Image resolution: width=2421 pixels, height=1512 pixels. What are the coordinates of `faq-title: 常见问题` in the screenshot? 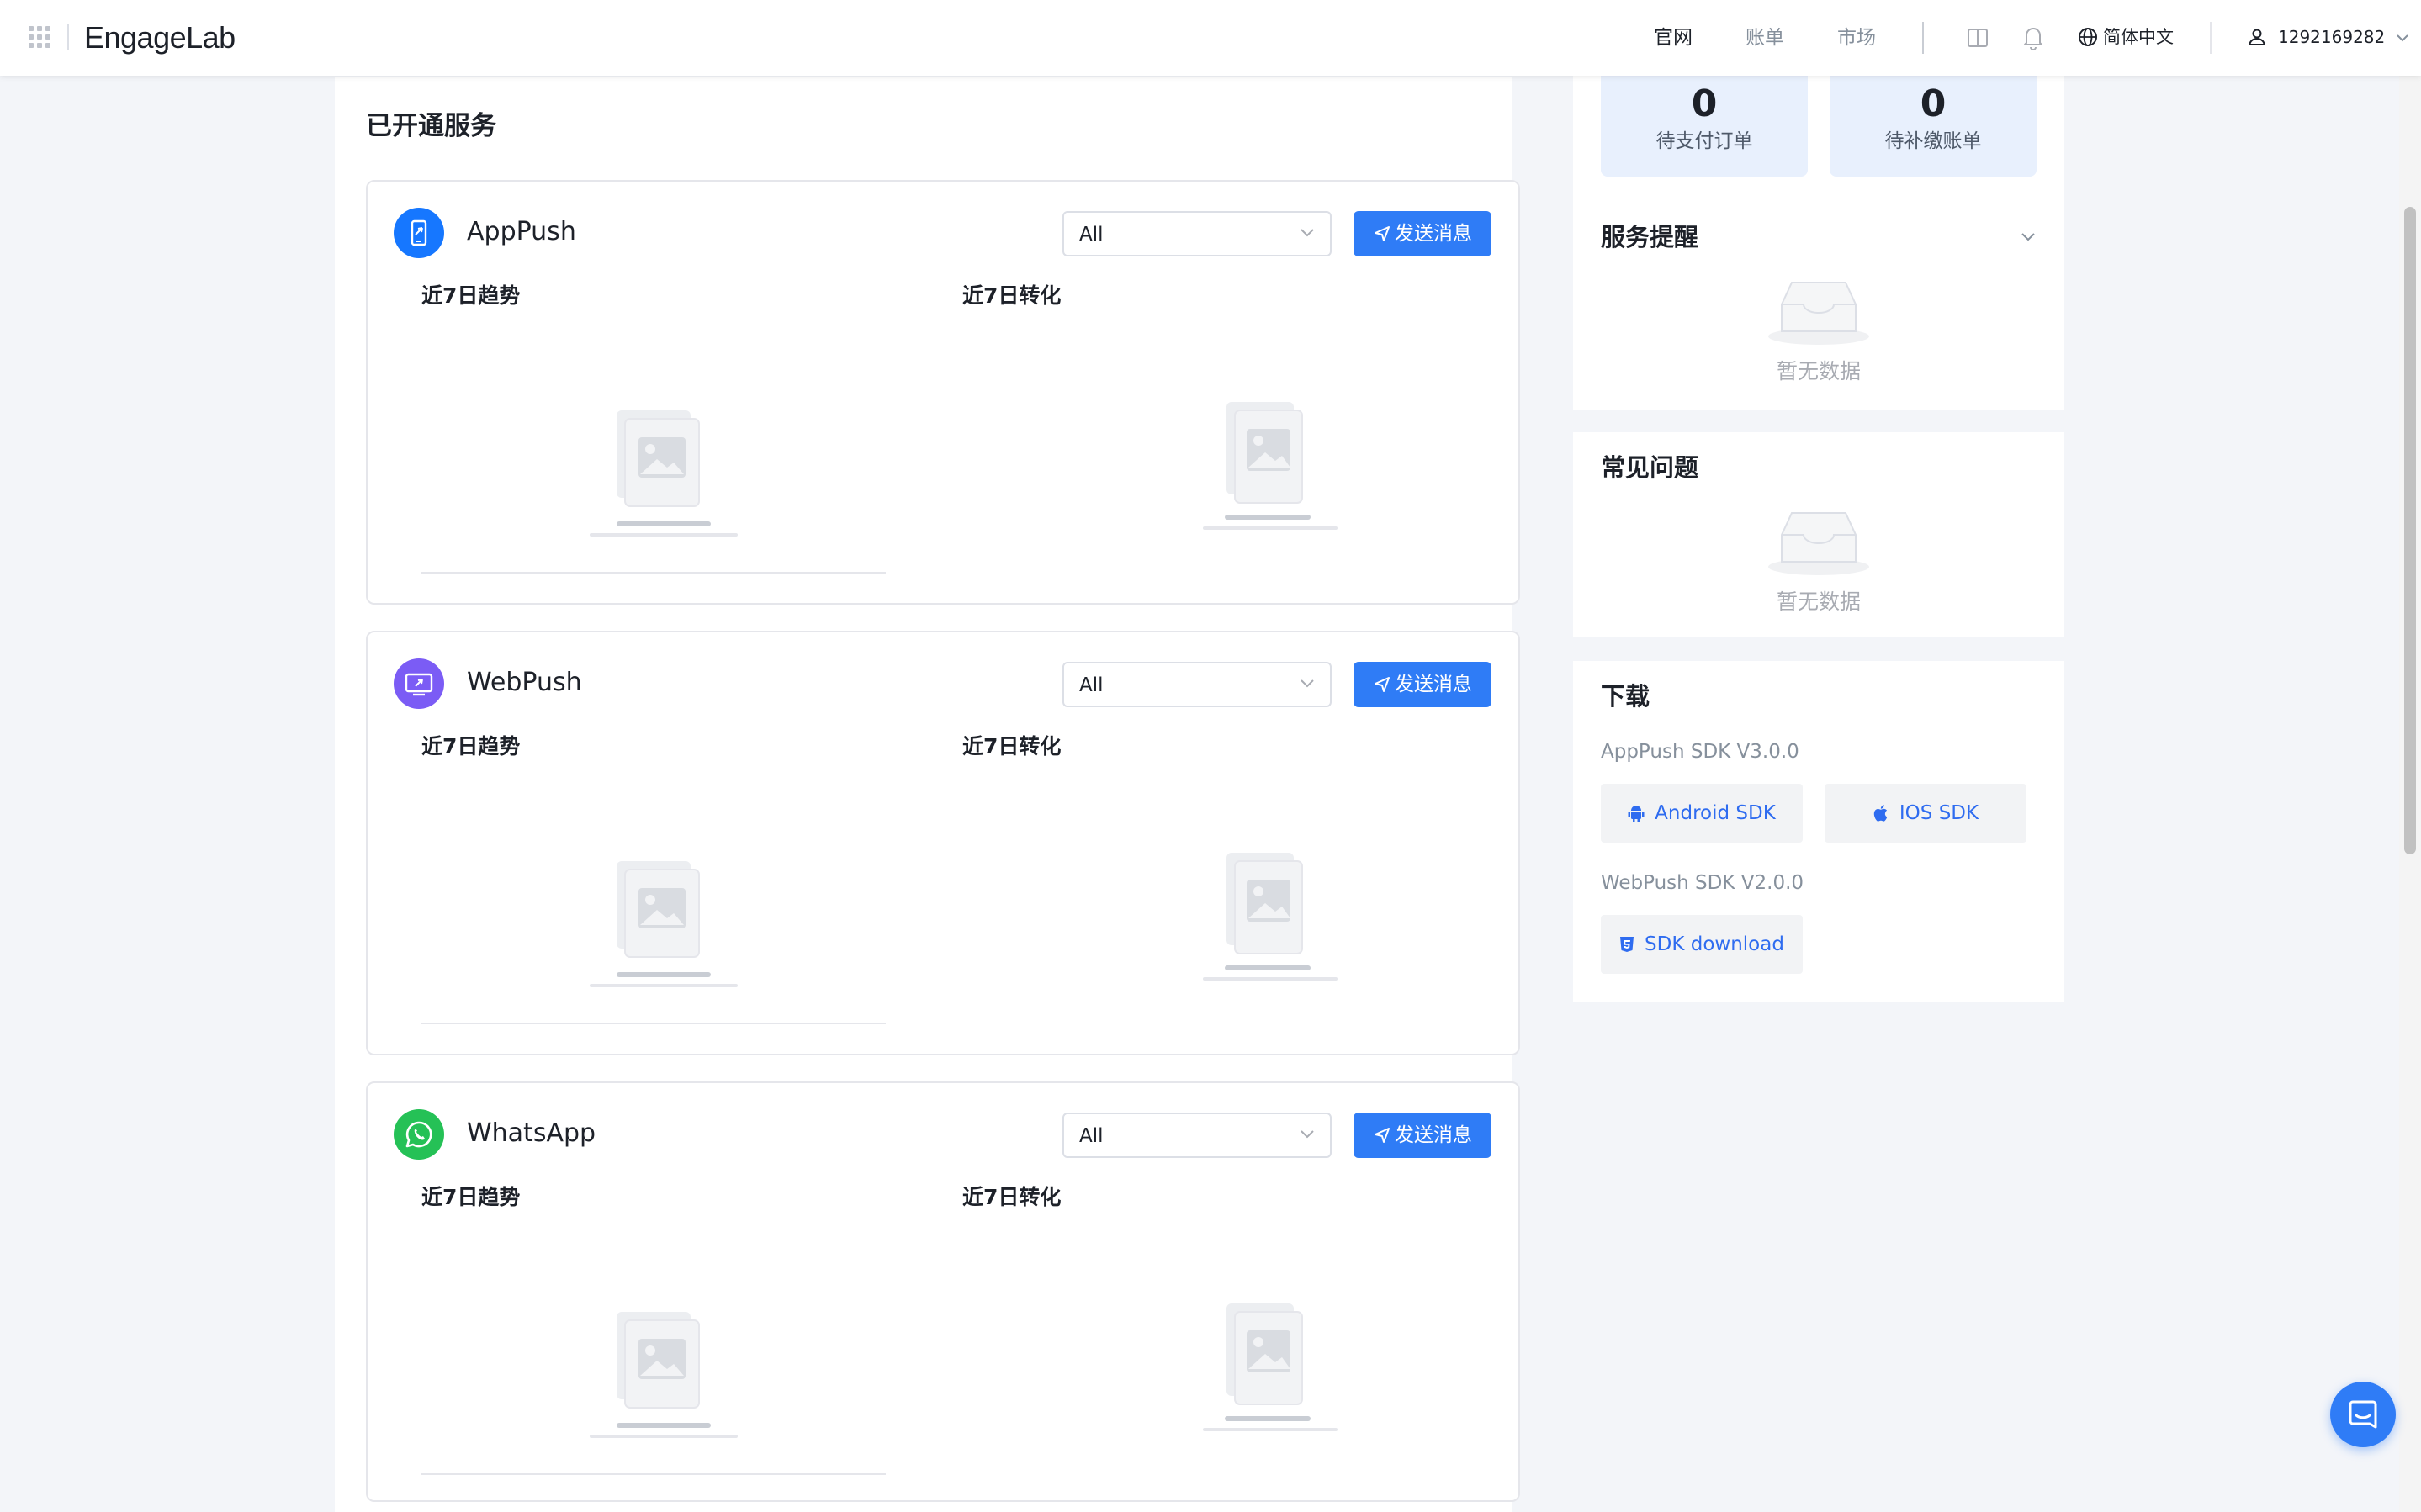 It's located at (1650, 467).